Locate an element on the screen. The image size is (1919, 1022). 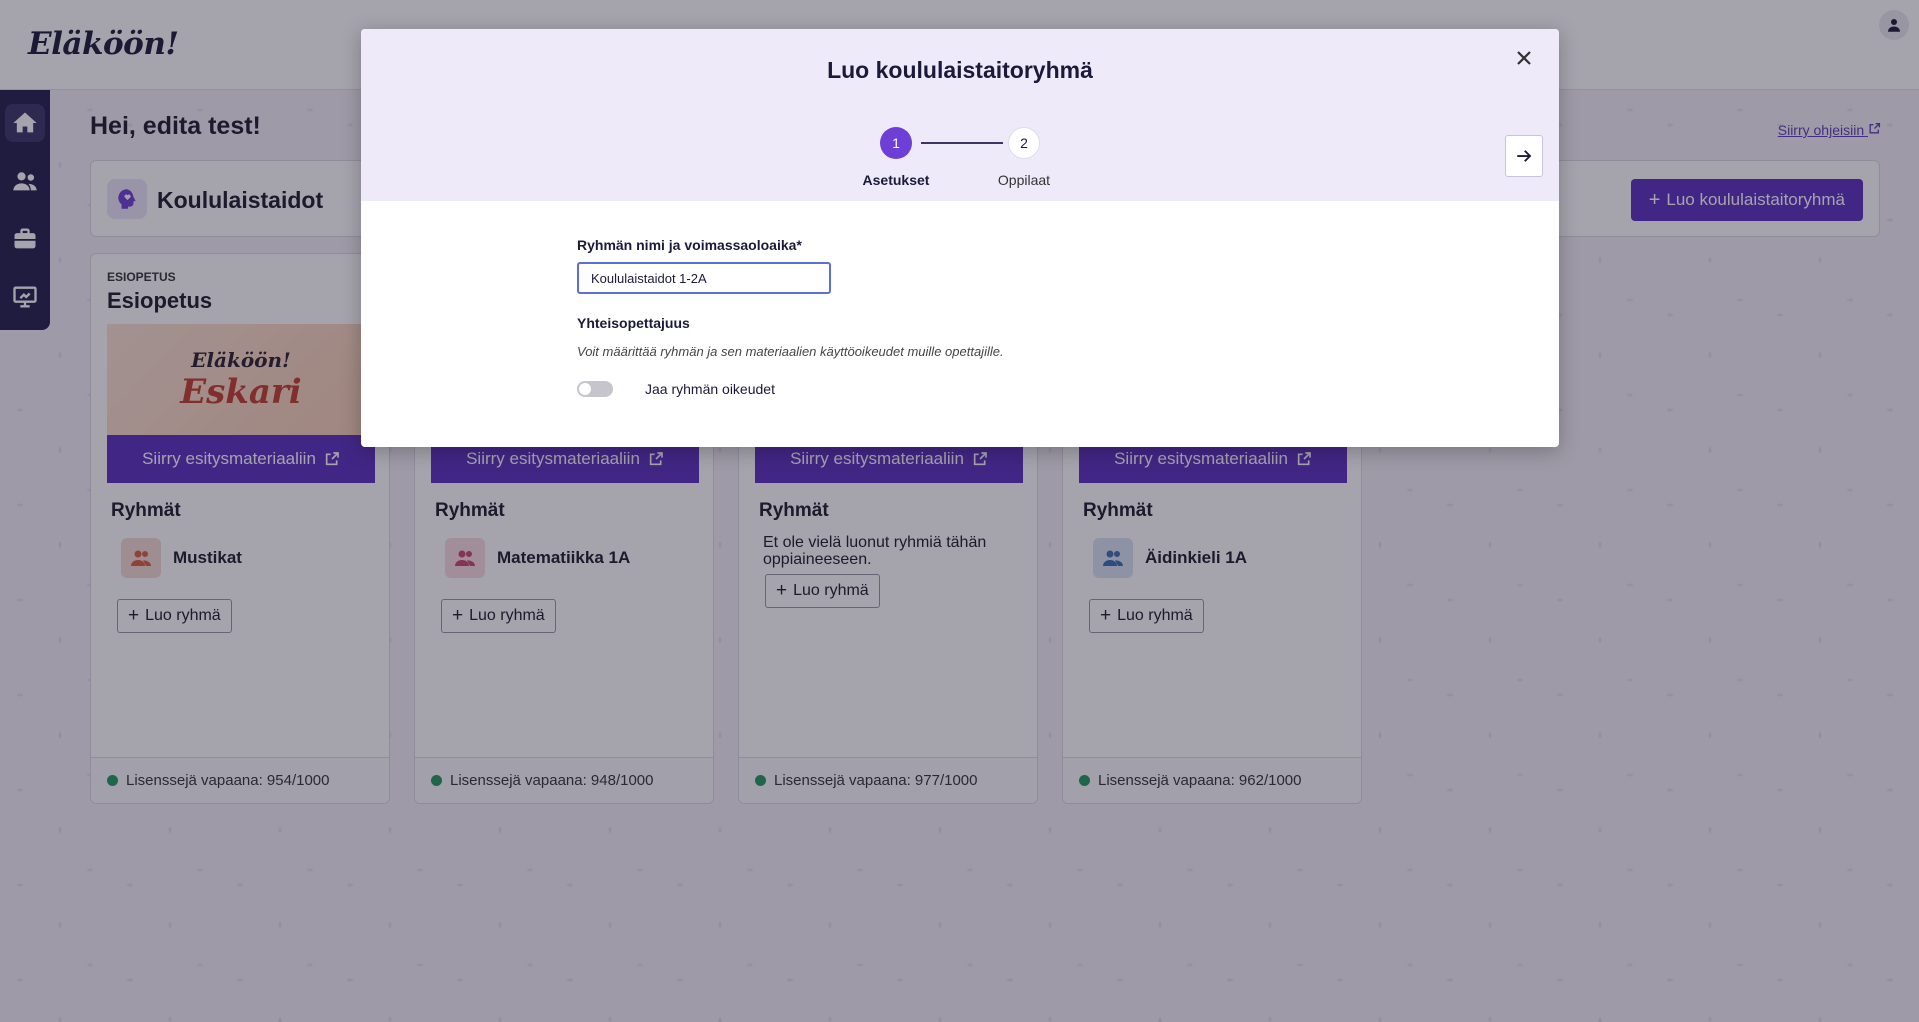
close-dialog-button is located at coordinates (1524, 58).